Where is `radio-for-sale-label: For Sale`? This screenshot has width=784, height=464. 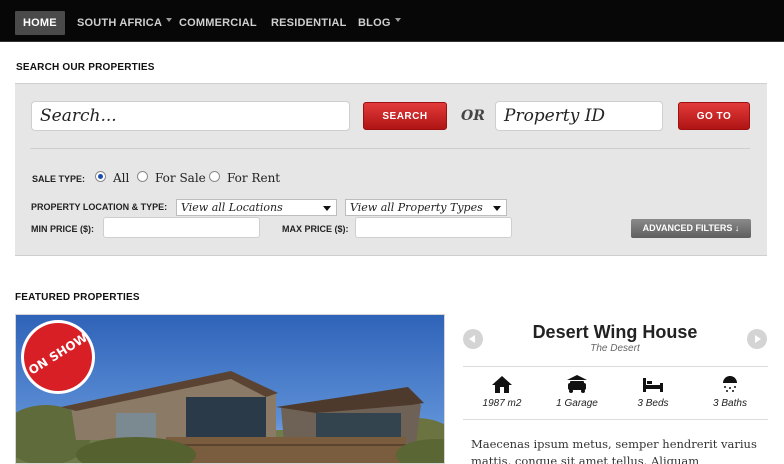
radio-for-sale-label: For Sale is located at coordinates (180, 178).